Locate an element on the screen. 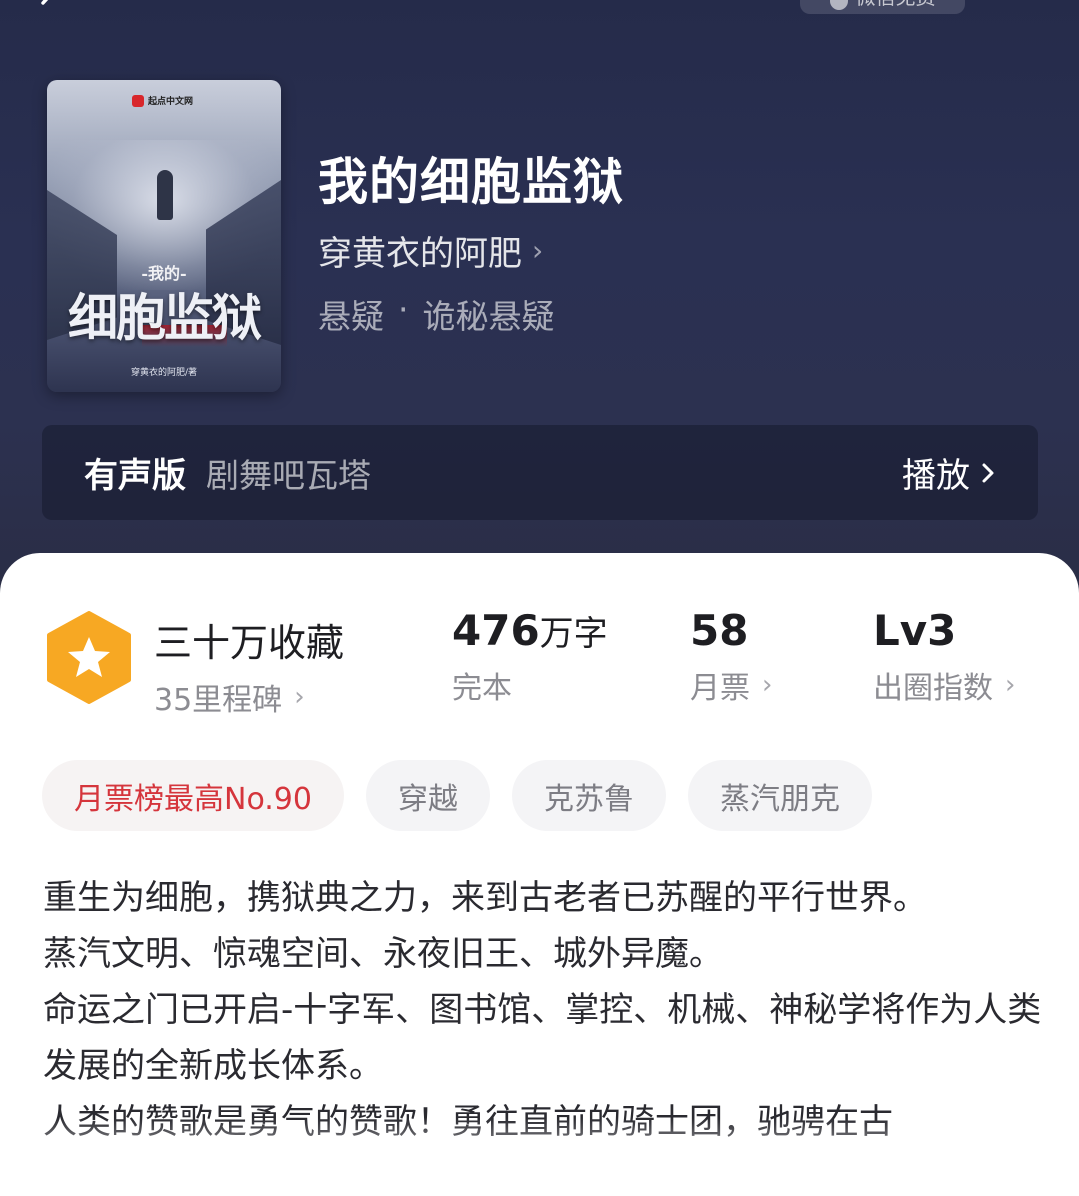  audiobook-label: 有声版 is located at coordinates (135, 476).